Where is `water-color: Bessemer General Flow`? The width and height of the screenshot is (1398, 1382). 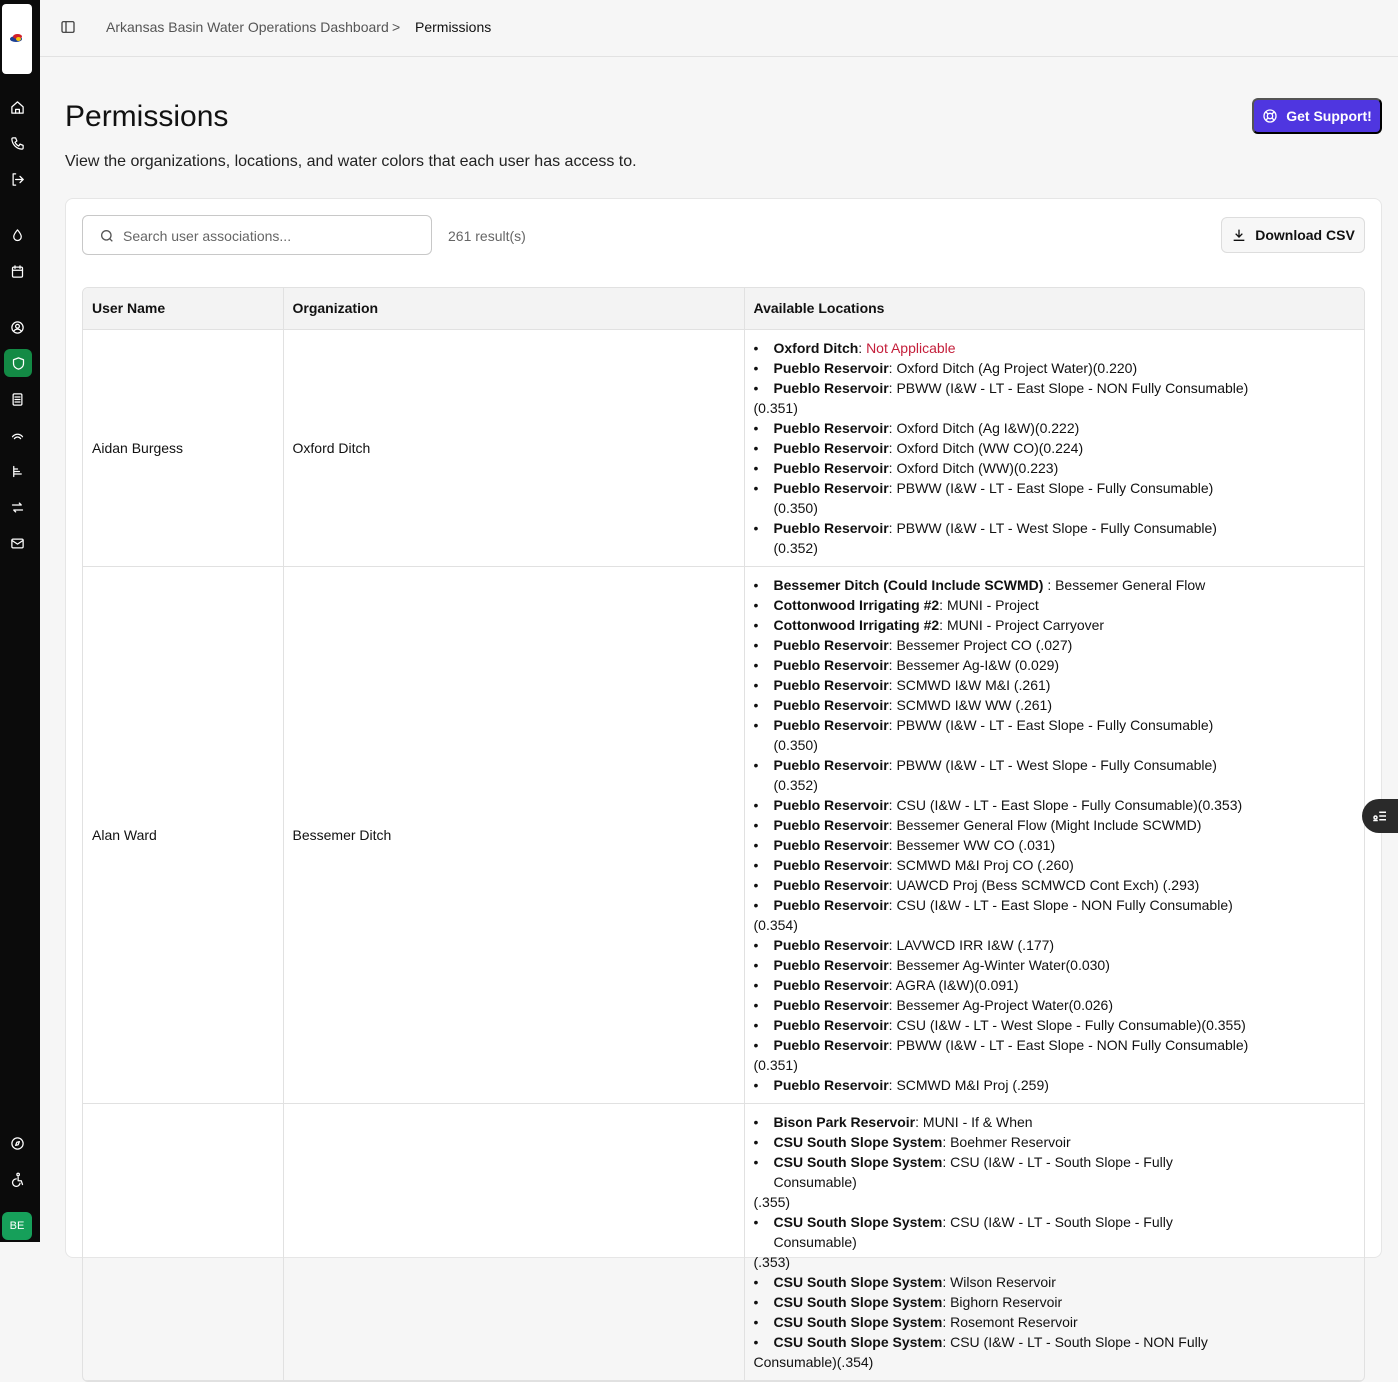
water-color: Bessemer General Flow is located at coordinates (1130, 584).